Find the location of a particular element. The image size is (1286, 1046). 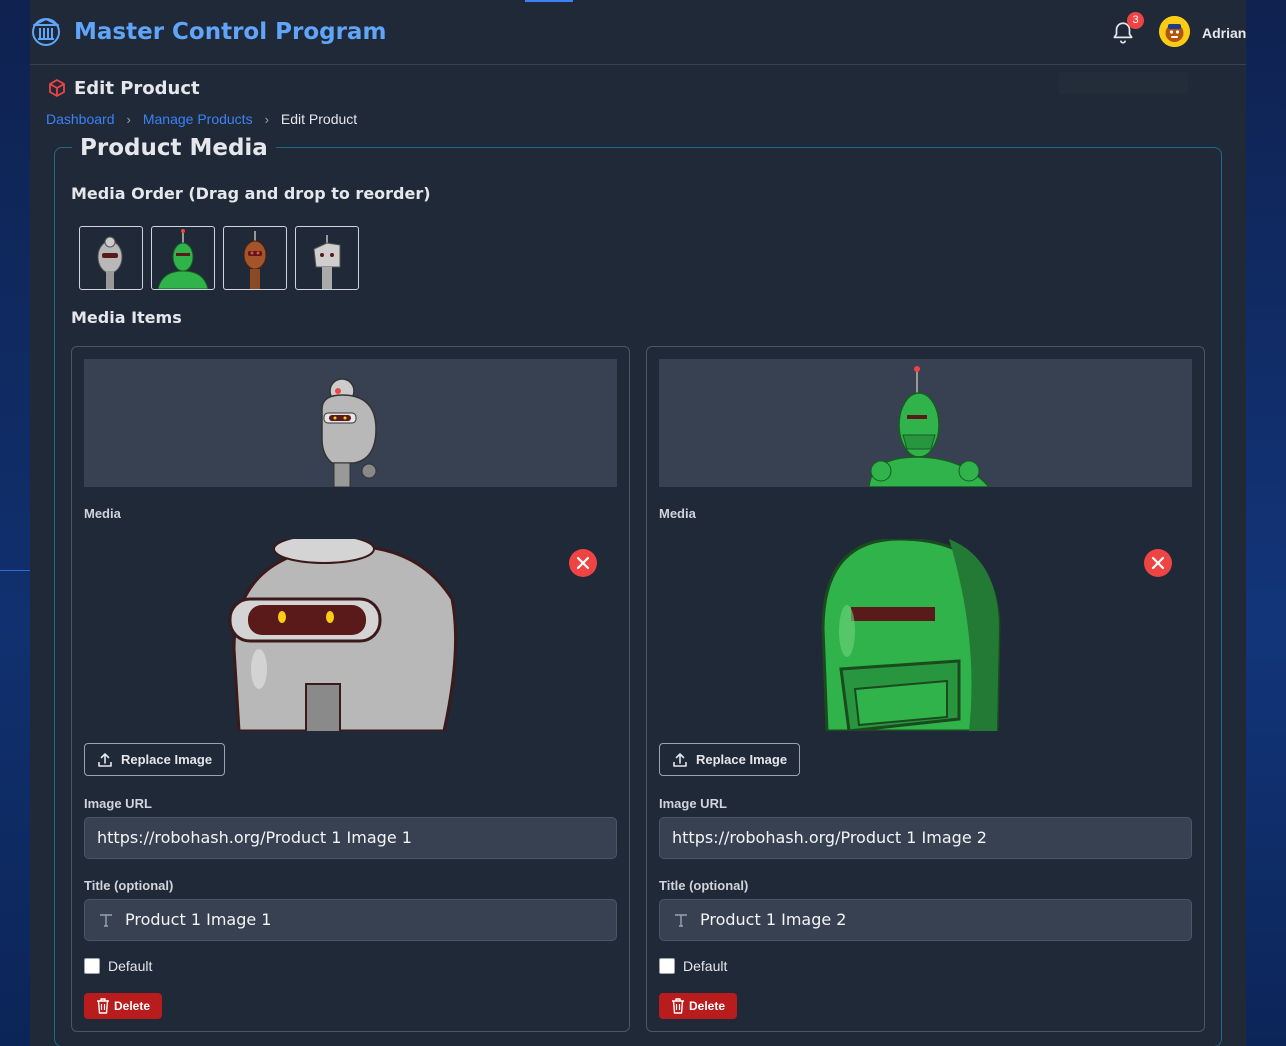

title-input: Product 1 Image 2 is located at coordinates (925, 920).